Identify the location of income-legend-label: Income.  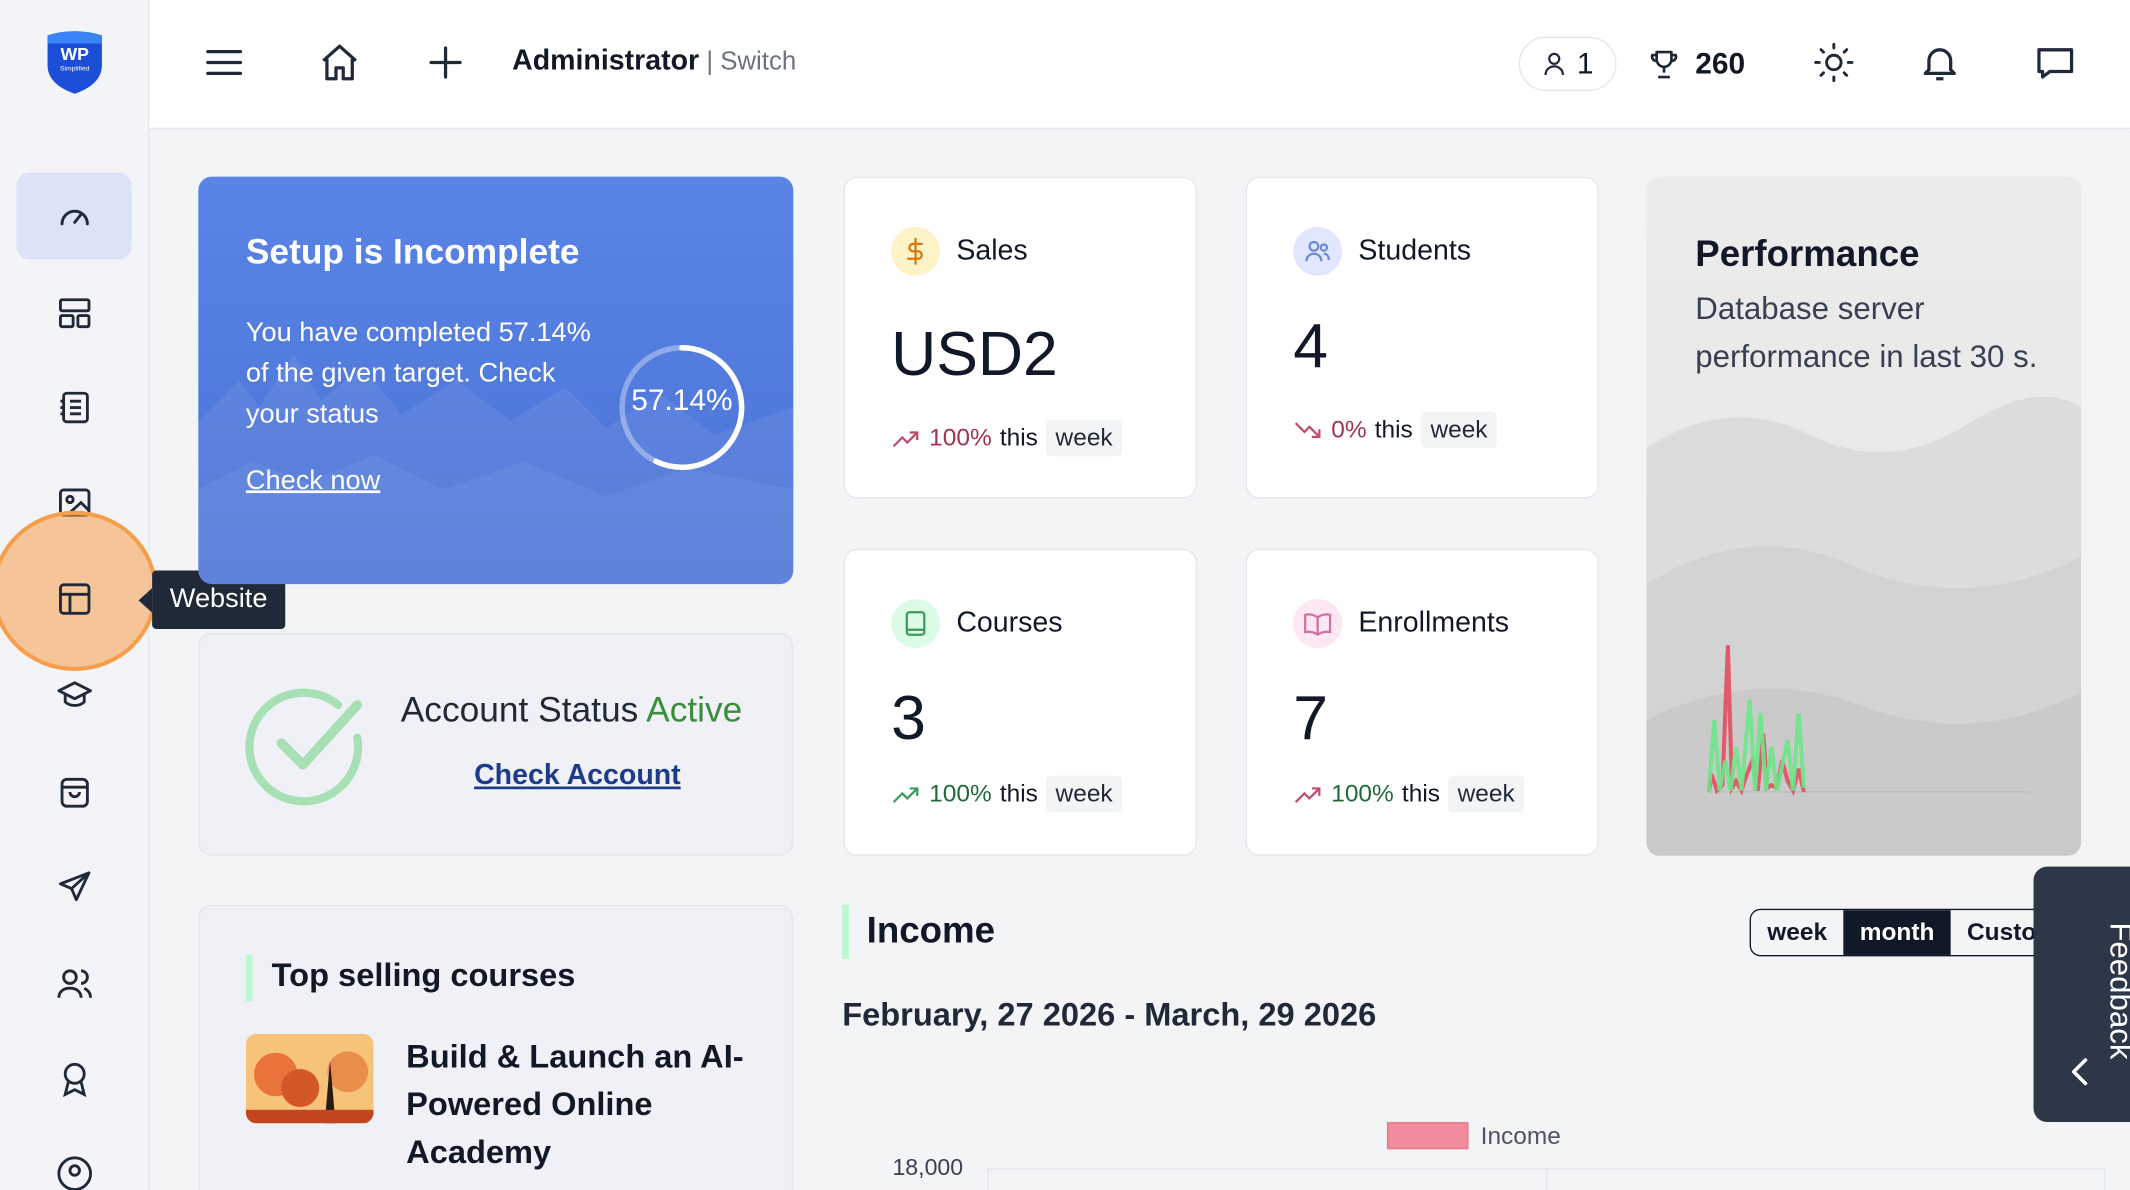
(1521, 1136).